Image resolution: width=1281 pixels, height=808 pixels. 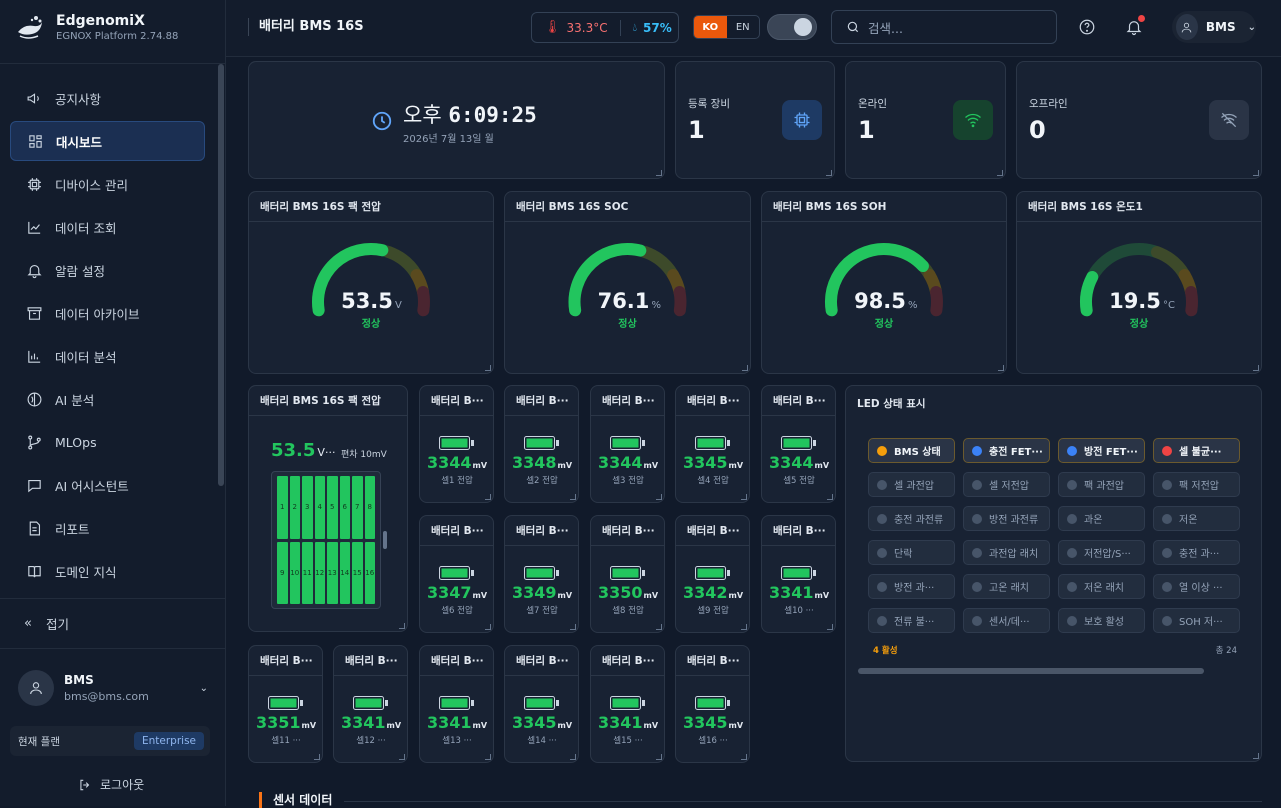 I want to click on collapse-label: 접기, so click(x=57, y=624).